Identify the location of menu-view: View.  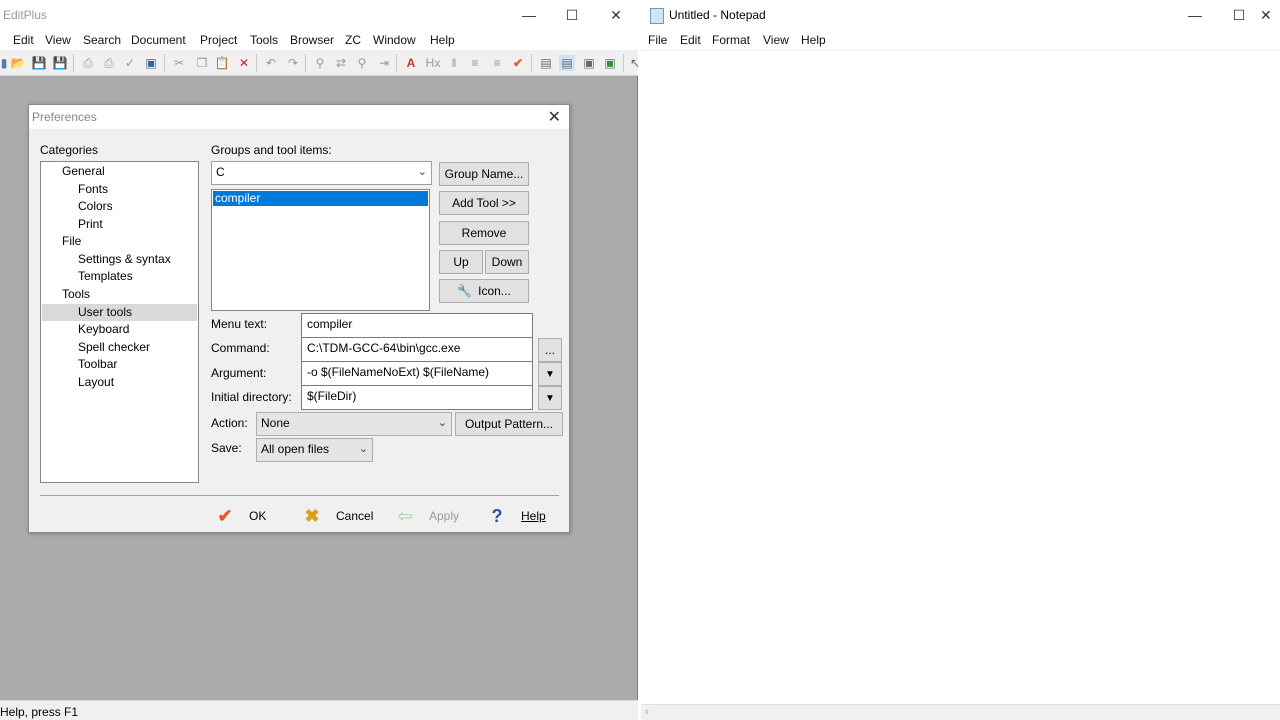
(58, 40).